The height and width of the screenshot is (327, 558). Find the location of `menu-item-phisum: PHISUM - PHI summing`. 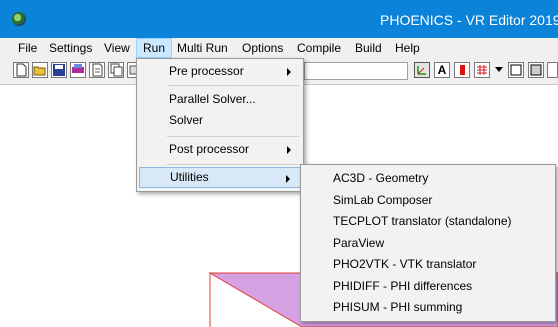

menu-item-phisum: PHISUM - PHI summing is located at coordinates (428, 307).